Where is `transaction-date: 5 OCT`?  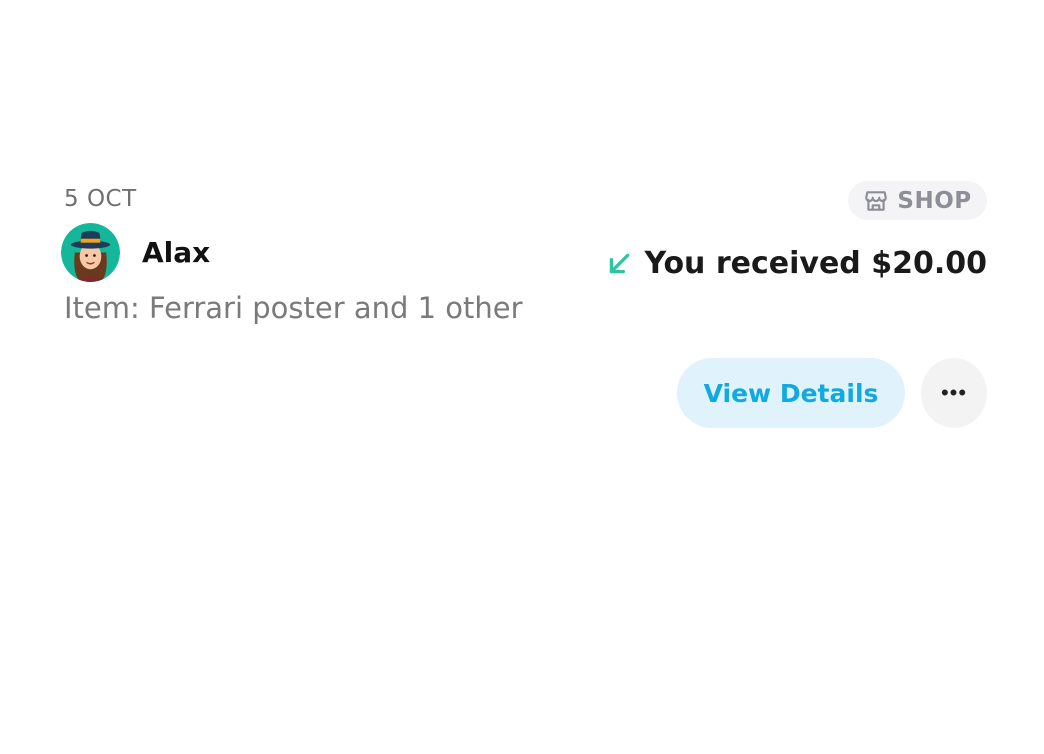 transaction-date: 5 OCT is located at coordinates (100, 199).